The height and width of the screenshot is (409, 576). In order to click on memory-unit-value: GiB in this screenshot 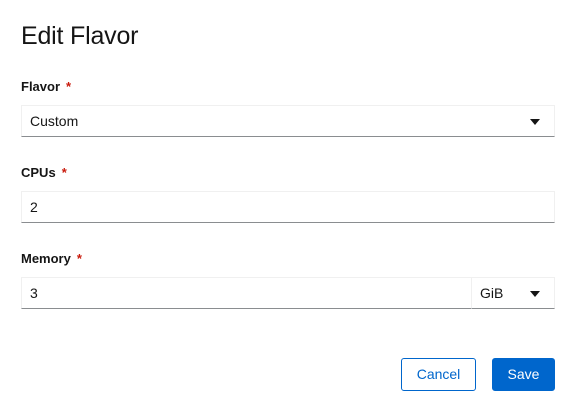, I will do `click(492, 293)`.